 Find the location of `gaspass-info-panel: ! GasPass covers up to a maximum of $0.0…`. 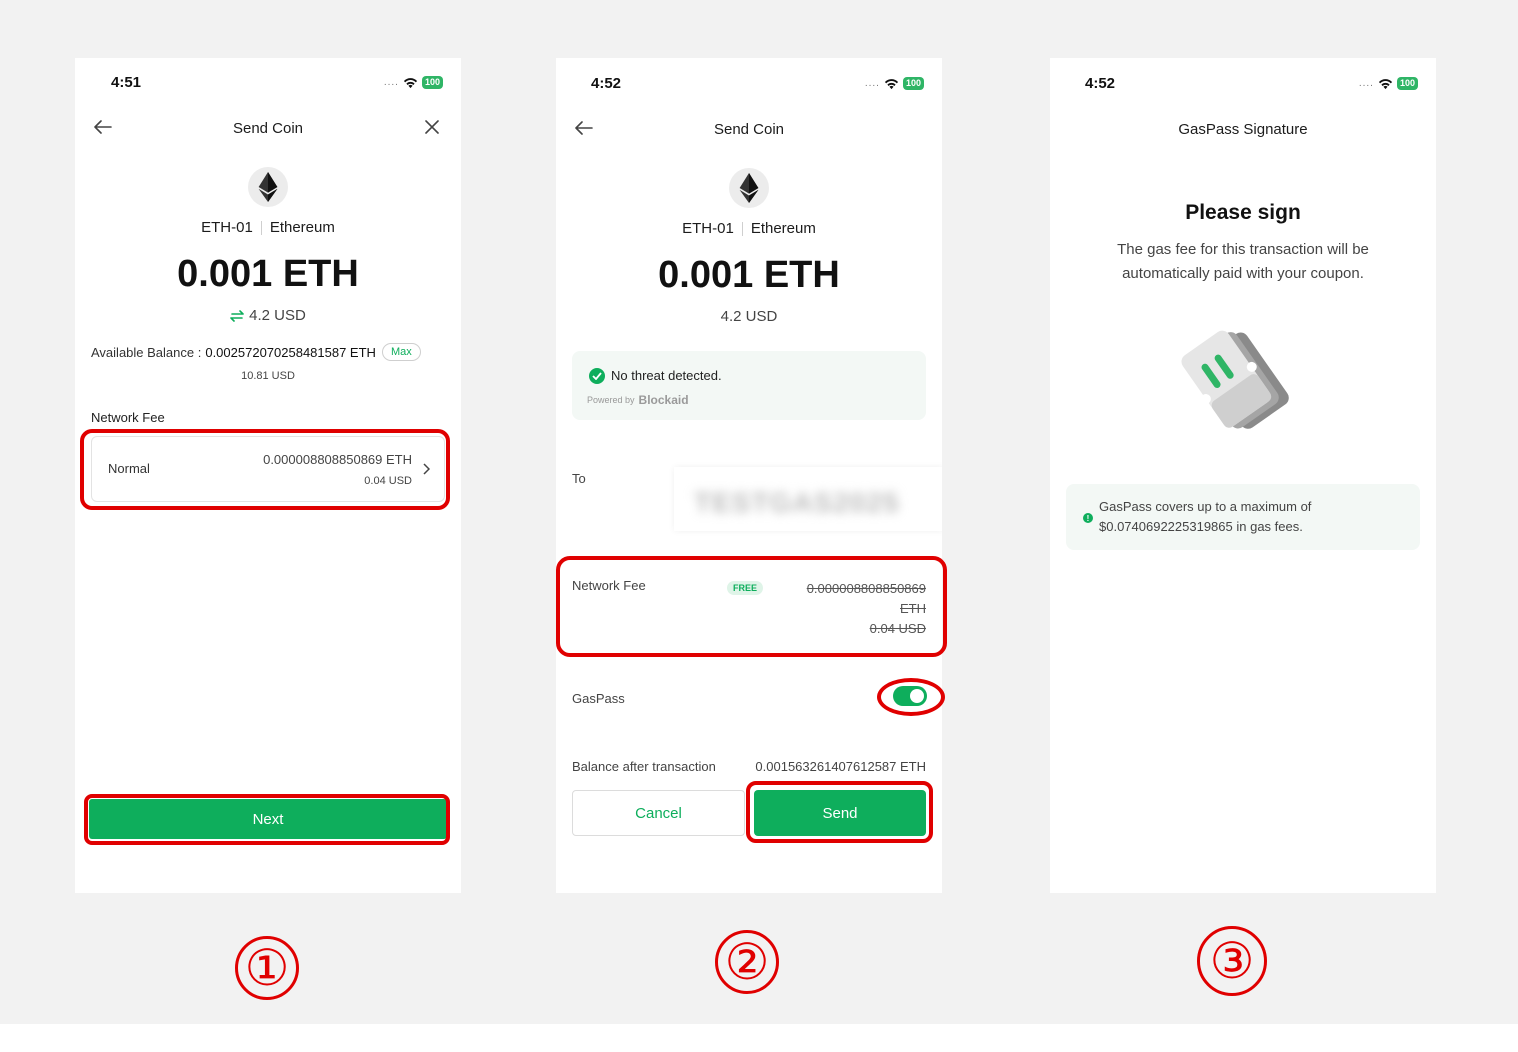

gaspass-info-panel: ! GasPass covers up to a maximum of $0.0… is located at coordinates (1243, 517).